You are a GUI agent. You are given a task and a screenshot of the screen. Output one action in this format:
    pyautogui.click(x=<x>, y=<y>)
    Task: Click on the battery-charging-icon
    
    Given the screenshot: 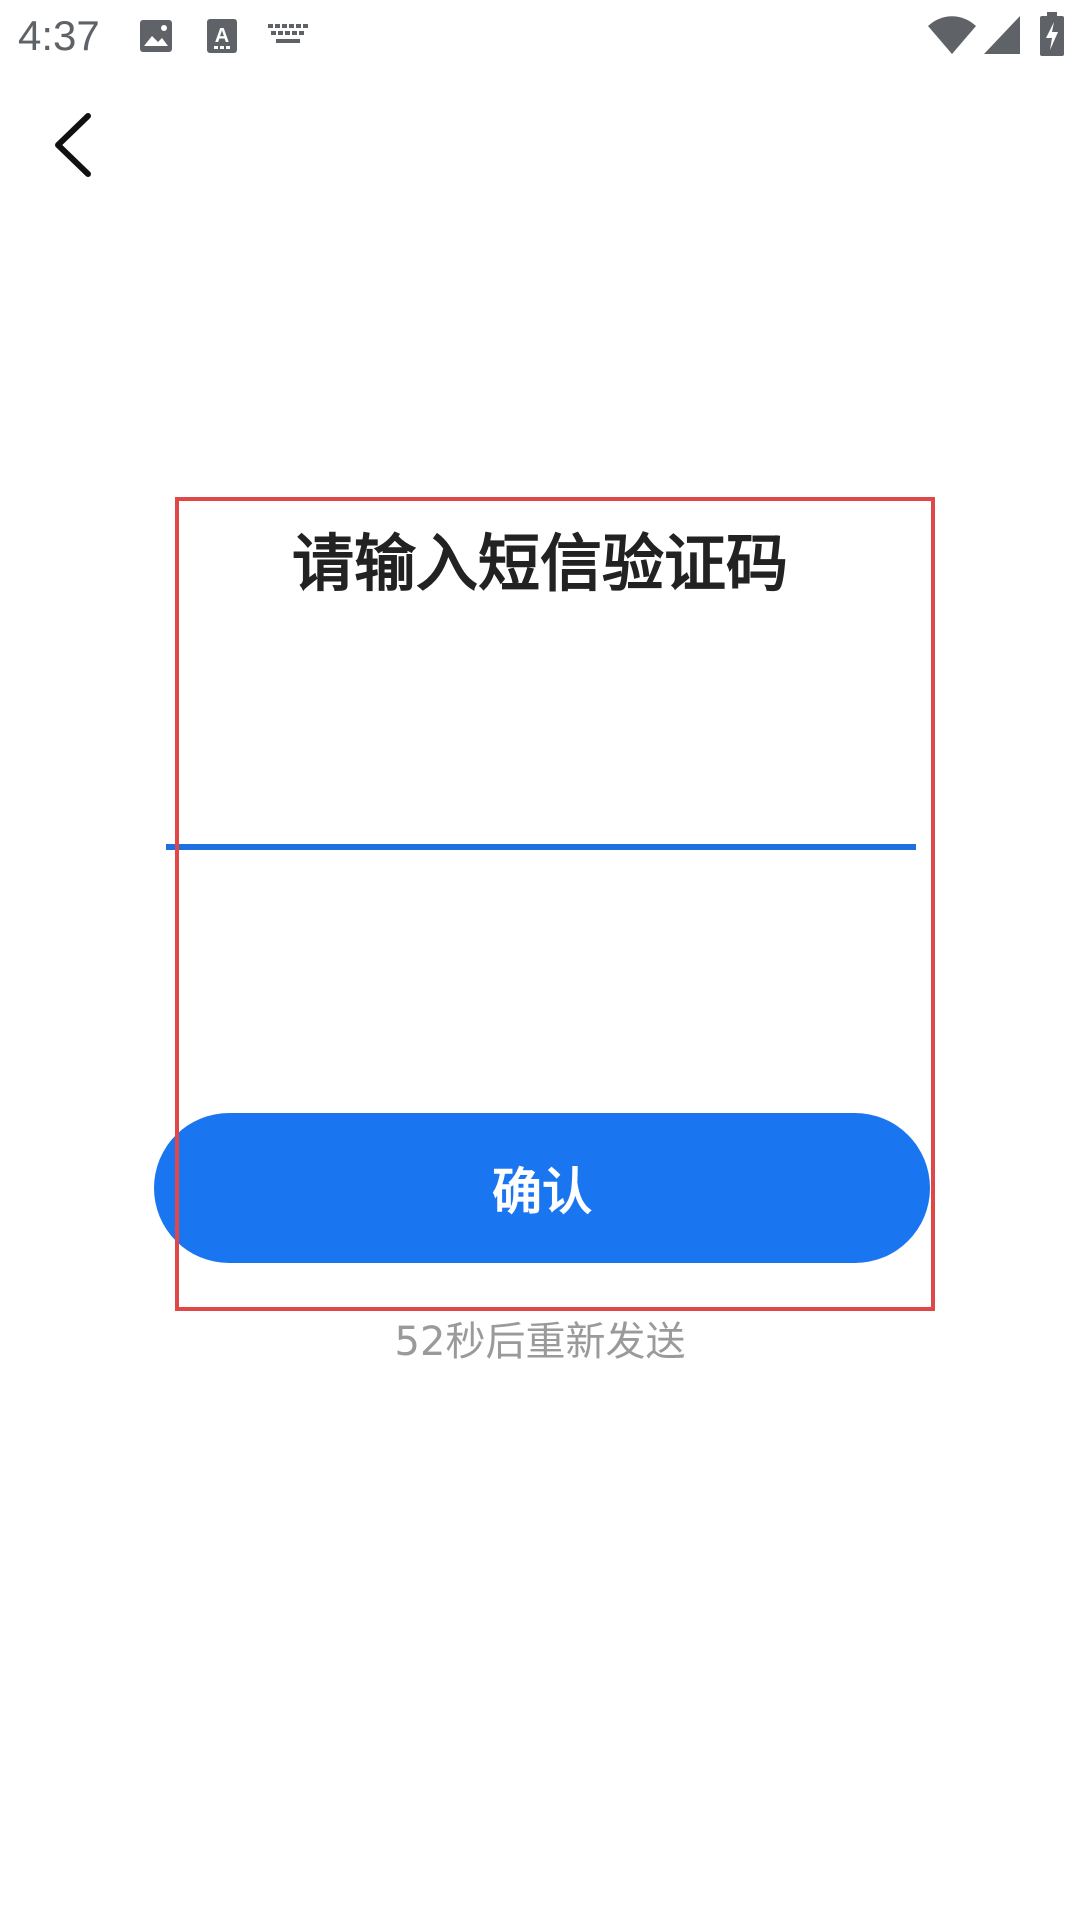 What is the action you would take?
    pyautogui.click(x=1052, y=34)
    